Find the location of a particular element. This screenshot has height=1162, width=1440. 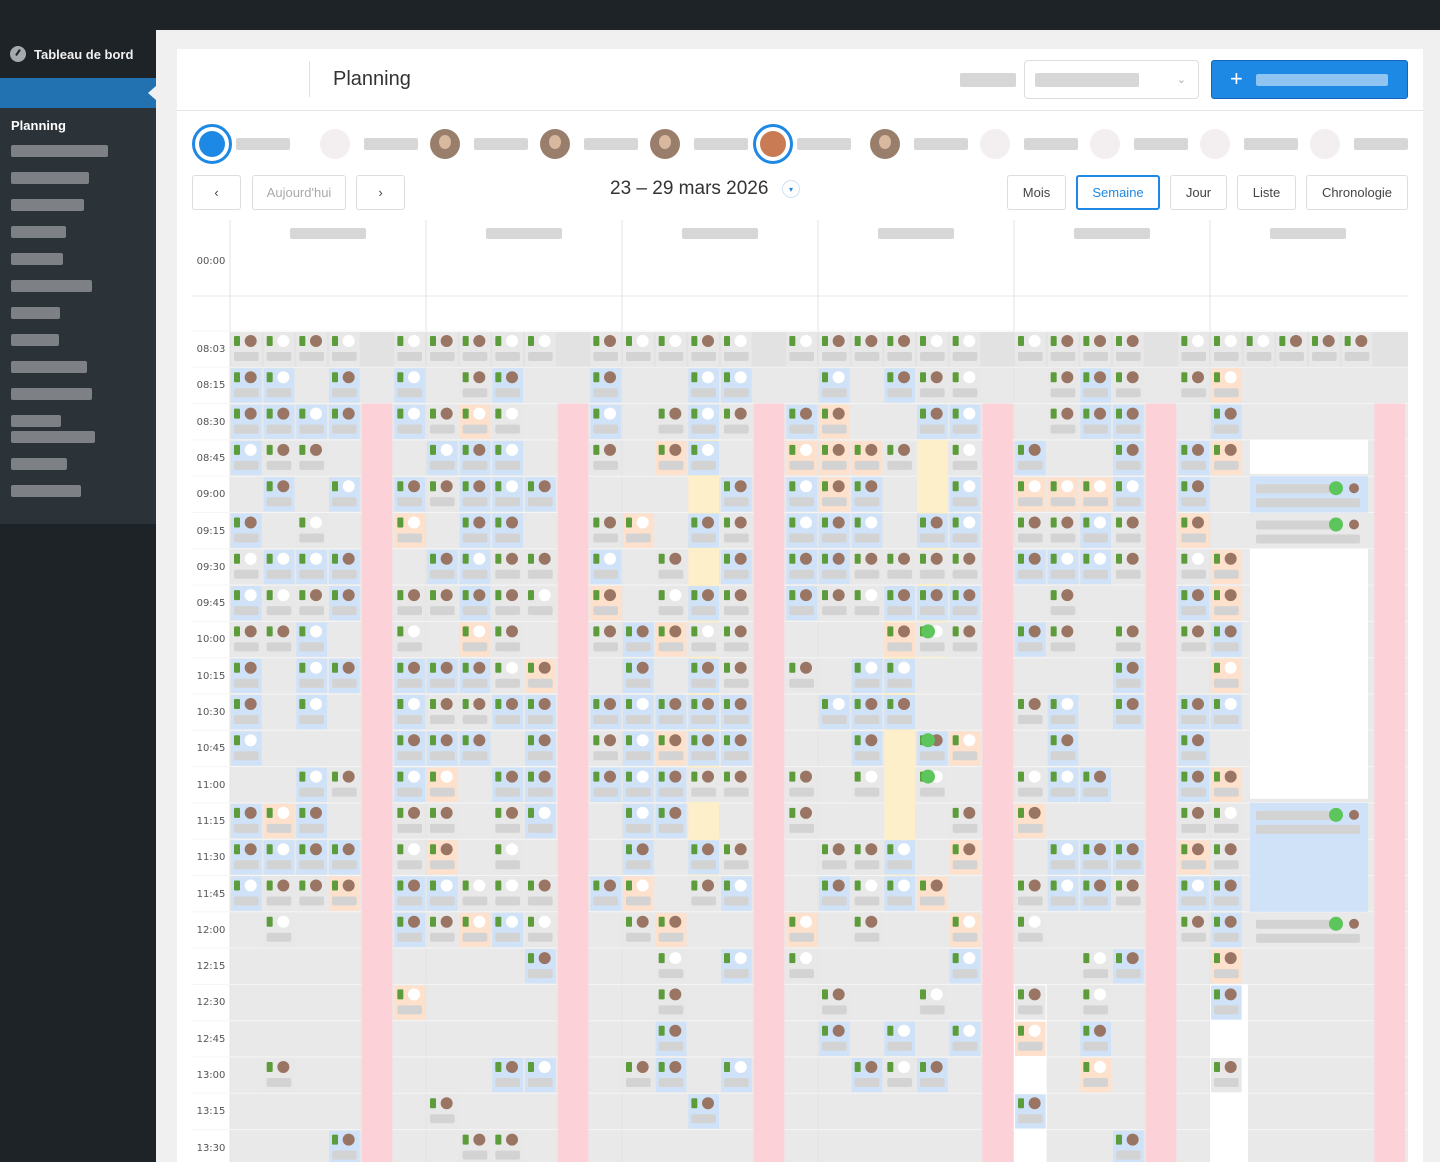

today-button: Aujourd'hui is located at coordinates (299, 192).